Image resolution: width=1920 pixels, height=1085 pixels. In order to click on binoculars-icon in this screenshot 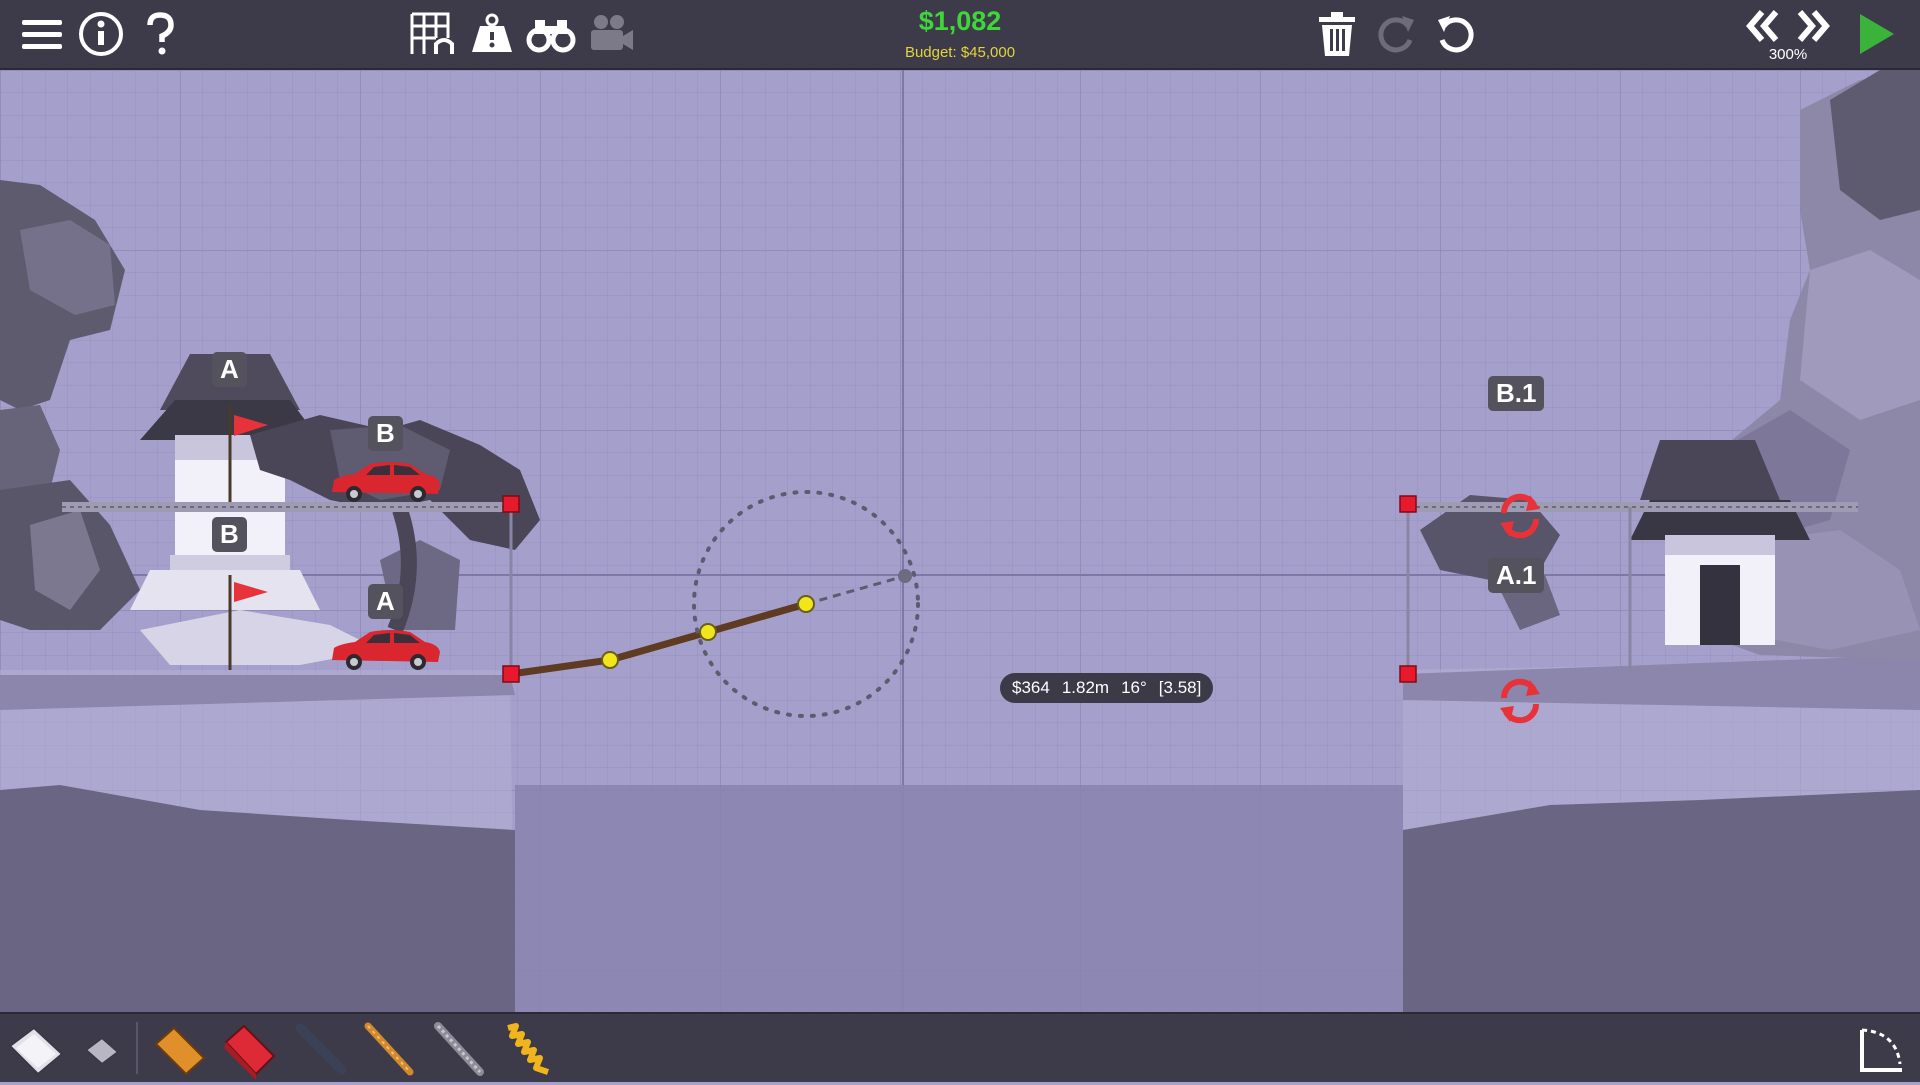, I will do `click(551, 36)`.